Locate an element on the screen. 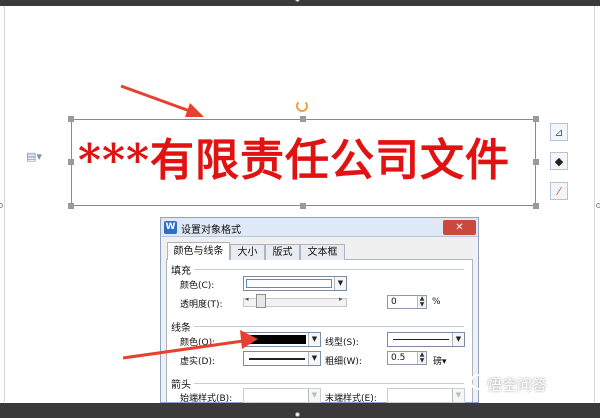 This screenshot has height=418, width=600. begin-style-select: ▼ is located at coordinates (282, 395).